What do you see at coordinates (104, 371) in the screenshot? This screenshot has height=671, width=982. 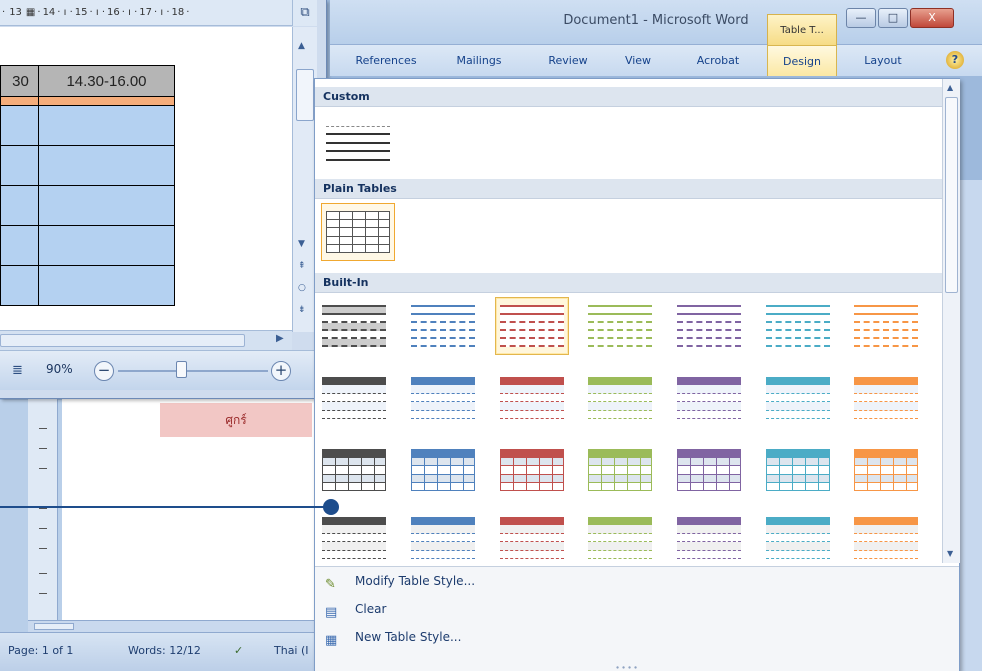 I see `zoom-out-button: −` at bounding box center [104, 371].